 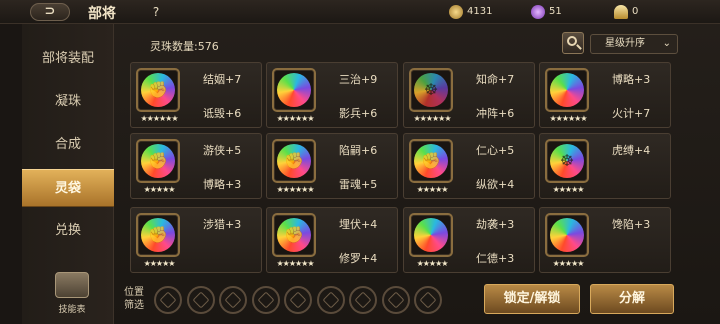 What do you see at coordinates (332, 95) in the screenshot?
I see `orb-card: ★★★★★★ 三治+9 影兵+6` at bounding box center [332, 95].